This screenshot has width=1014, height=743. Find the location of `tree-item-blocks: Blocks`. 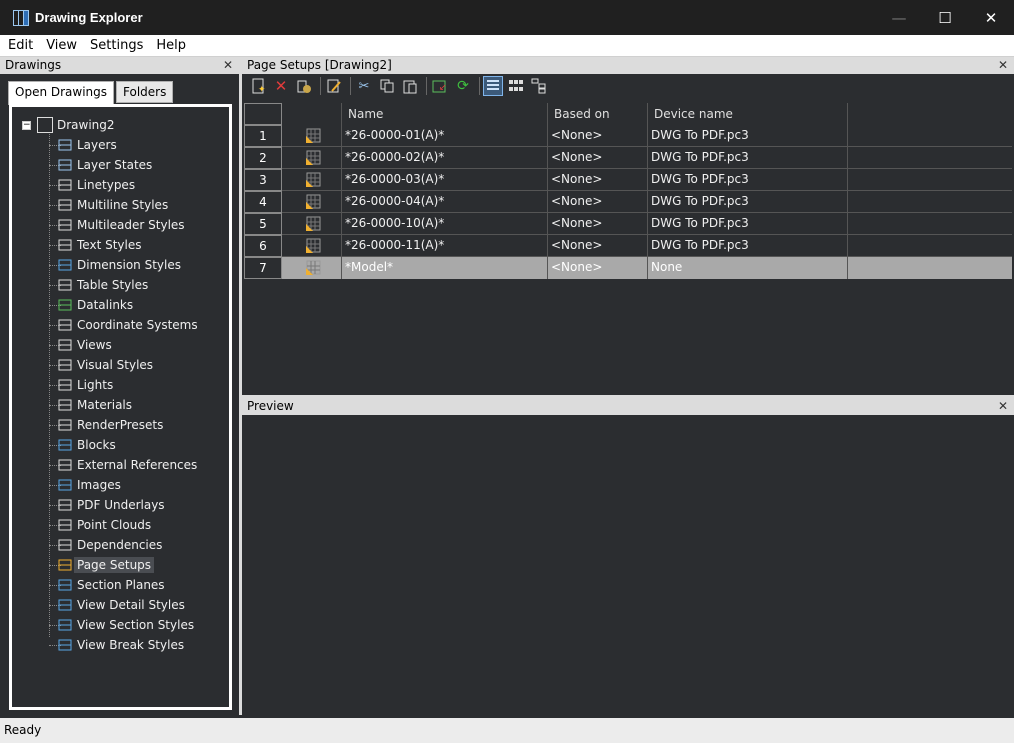

tree-item-blocks: Blocks is located at coordinates (86, 445).